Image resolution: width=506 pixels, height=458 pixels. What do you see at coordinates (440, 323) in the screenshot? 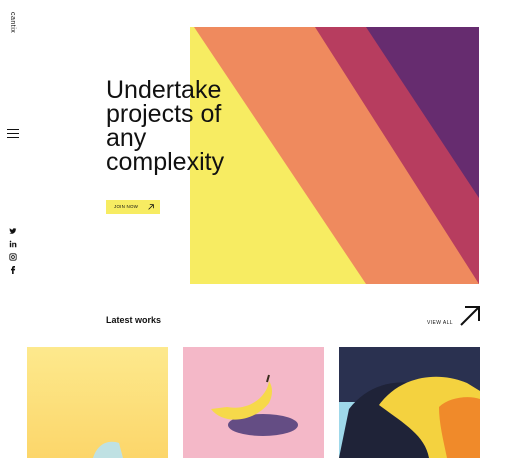
I see `view-all-link: VIEW ALL` at bounding box center [440, 323].